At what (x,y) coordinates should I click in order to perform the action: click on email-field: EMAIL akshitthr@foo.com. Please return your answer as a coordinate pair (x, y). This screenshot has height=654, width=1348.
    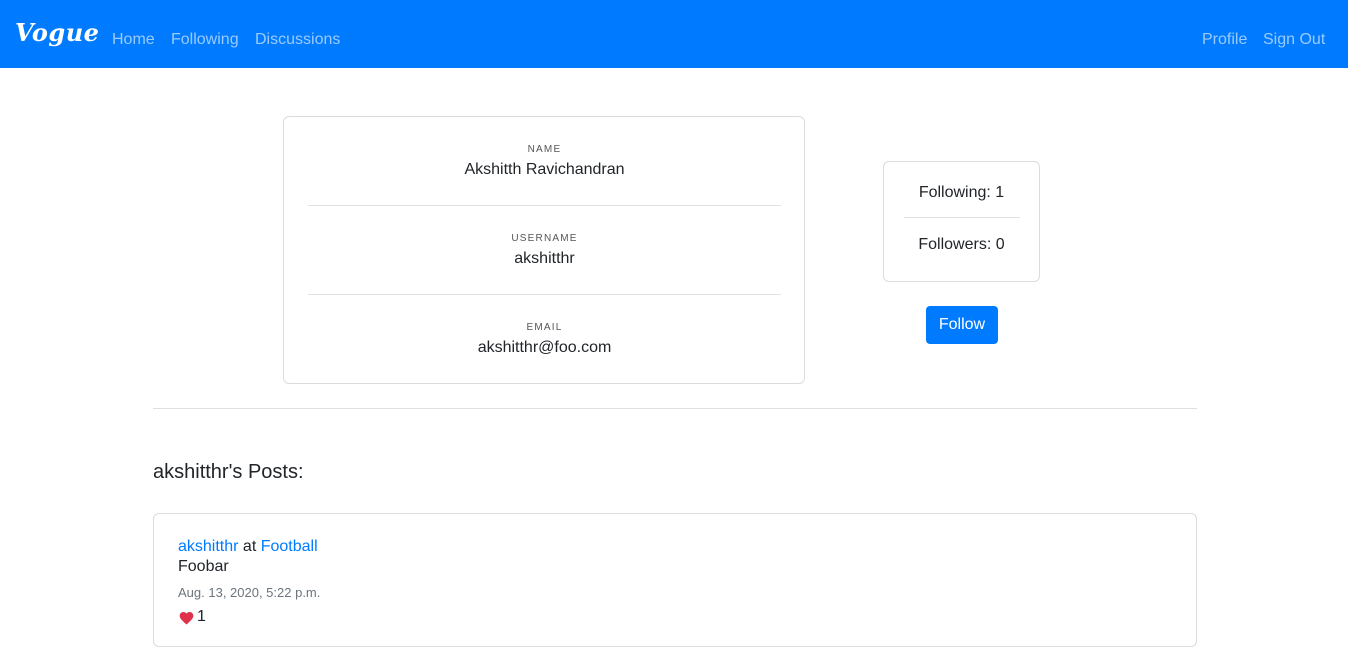
    Looking at the image, I should click on (544, 340).